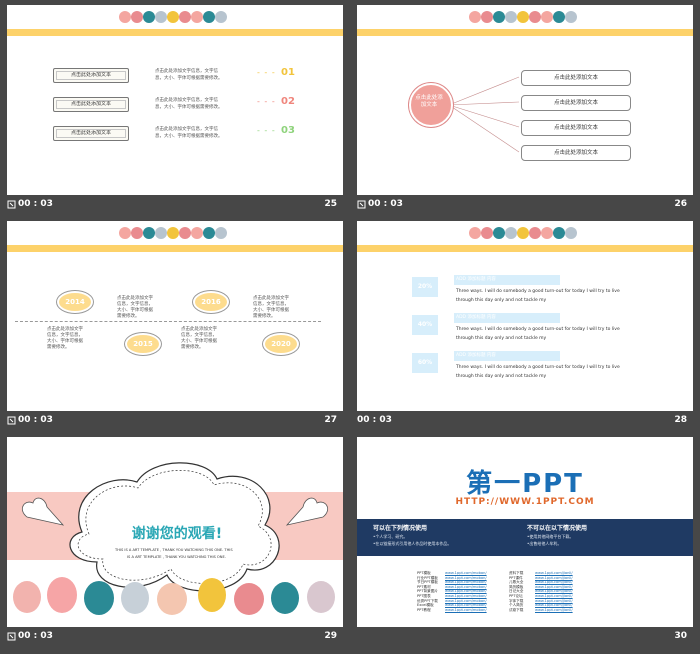  I want to click on percent-40: 40%, so click(425, 325).